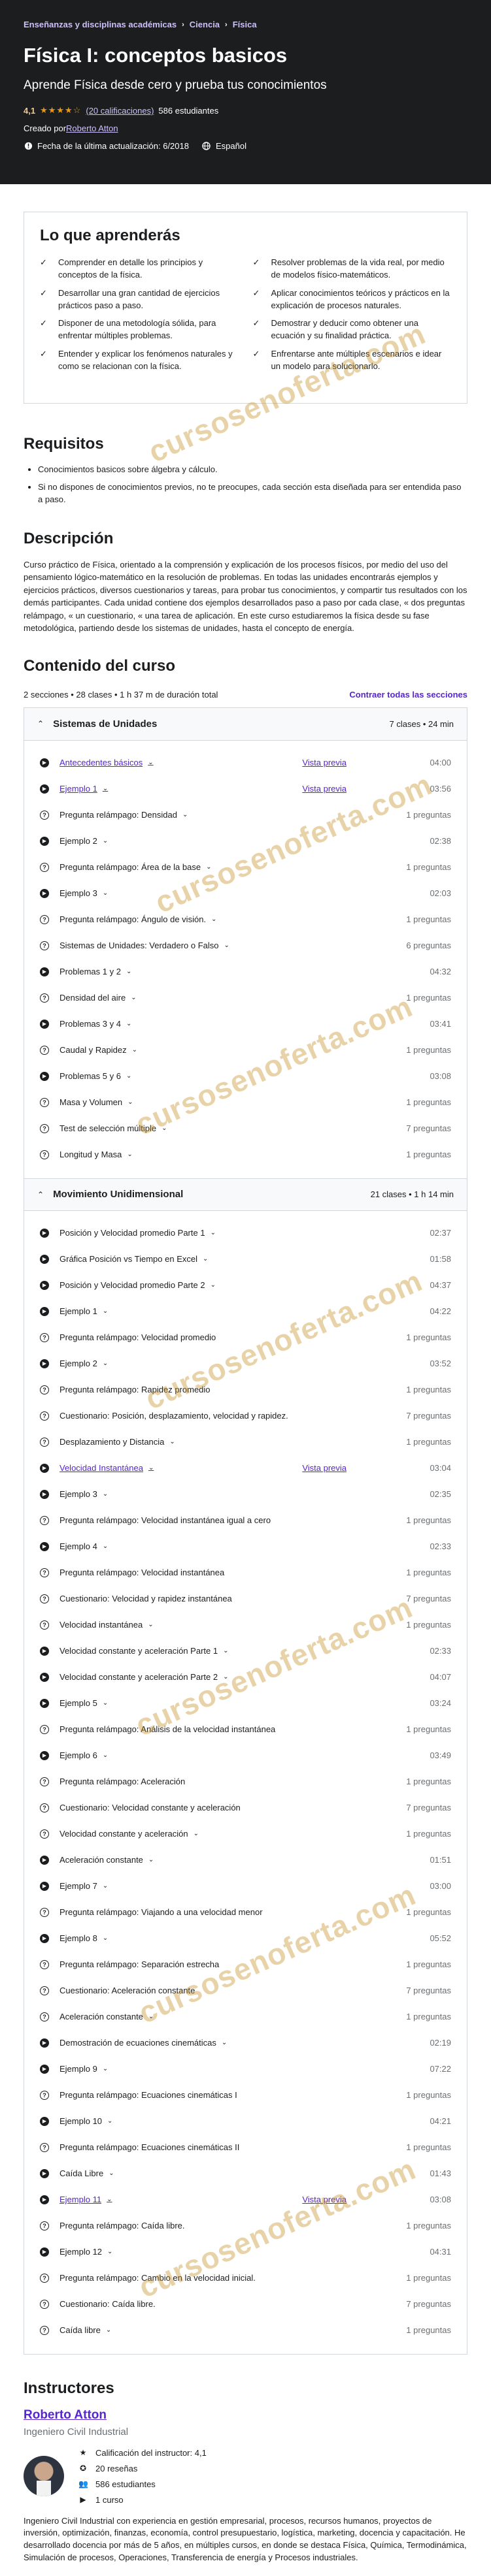 Image resolution: width=491 pixels, height=2576 pixels. What do you see at coordinates (92, 128) in the screenshot?
I see `instructor-link: Roberto Atton` at bounding box center [92, 128].